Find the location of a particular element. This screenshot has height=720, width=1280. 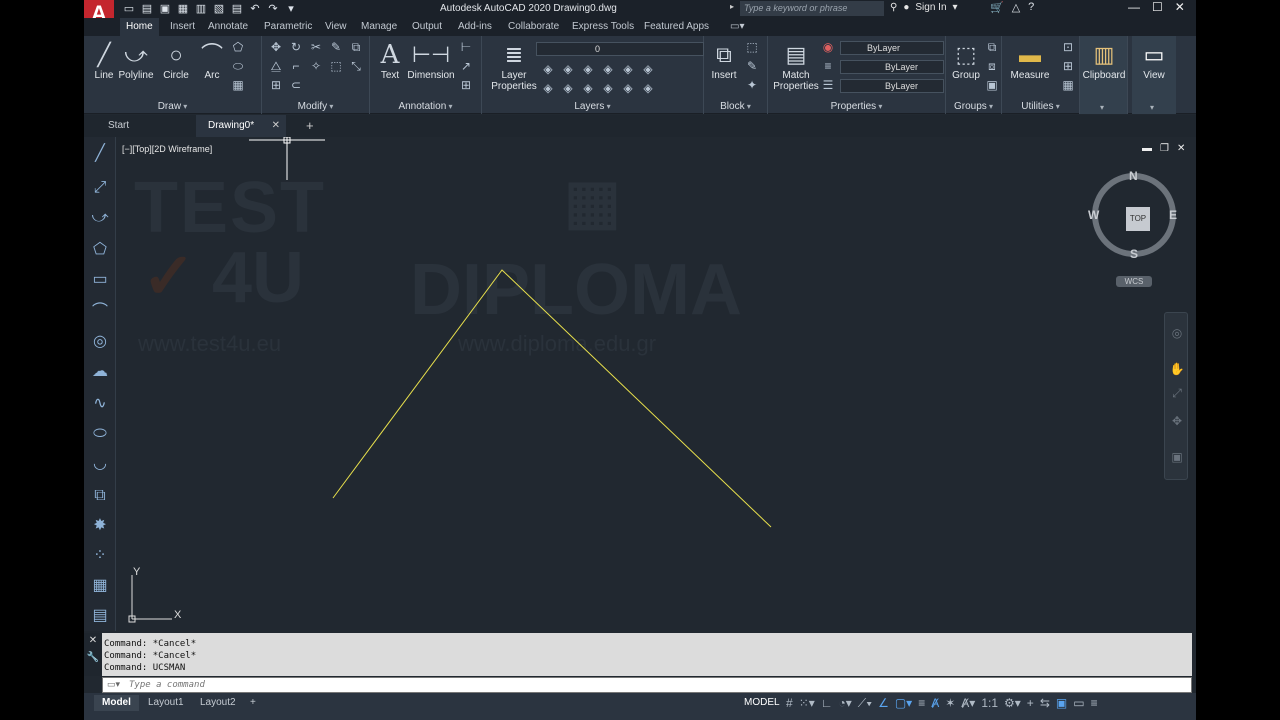

trim-icon: ✂ is located at coordinates (316, 47).